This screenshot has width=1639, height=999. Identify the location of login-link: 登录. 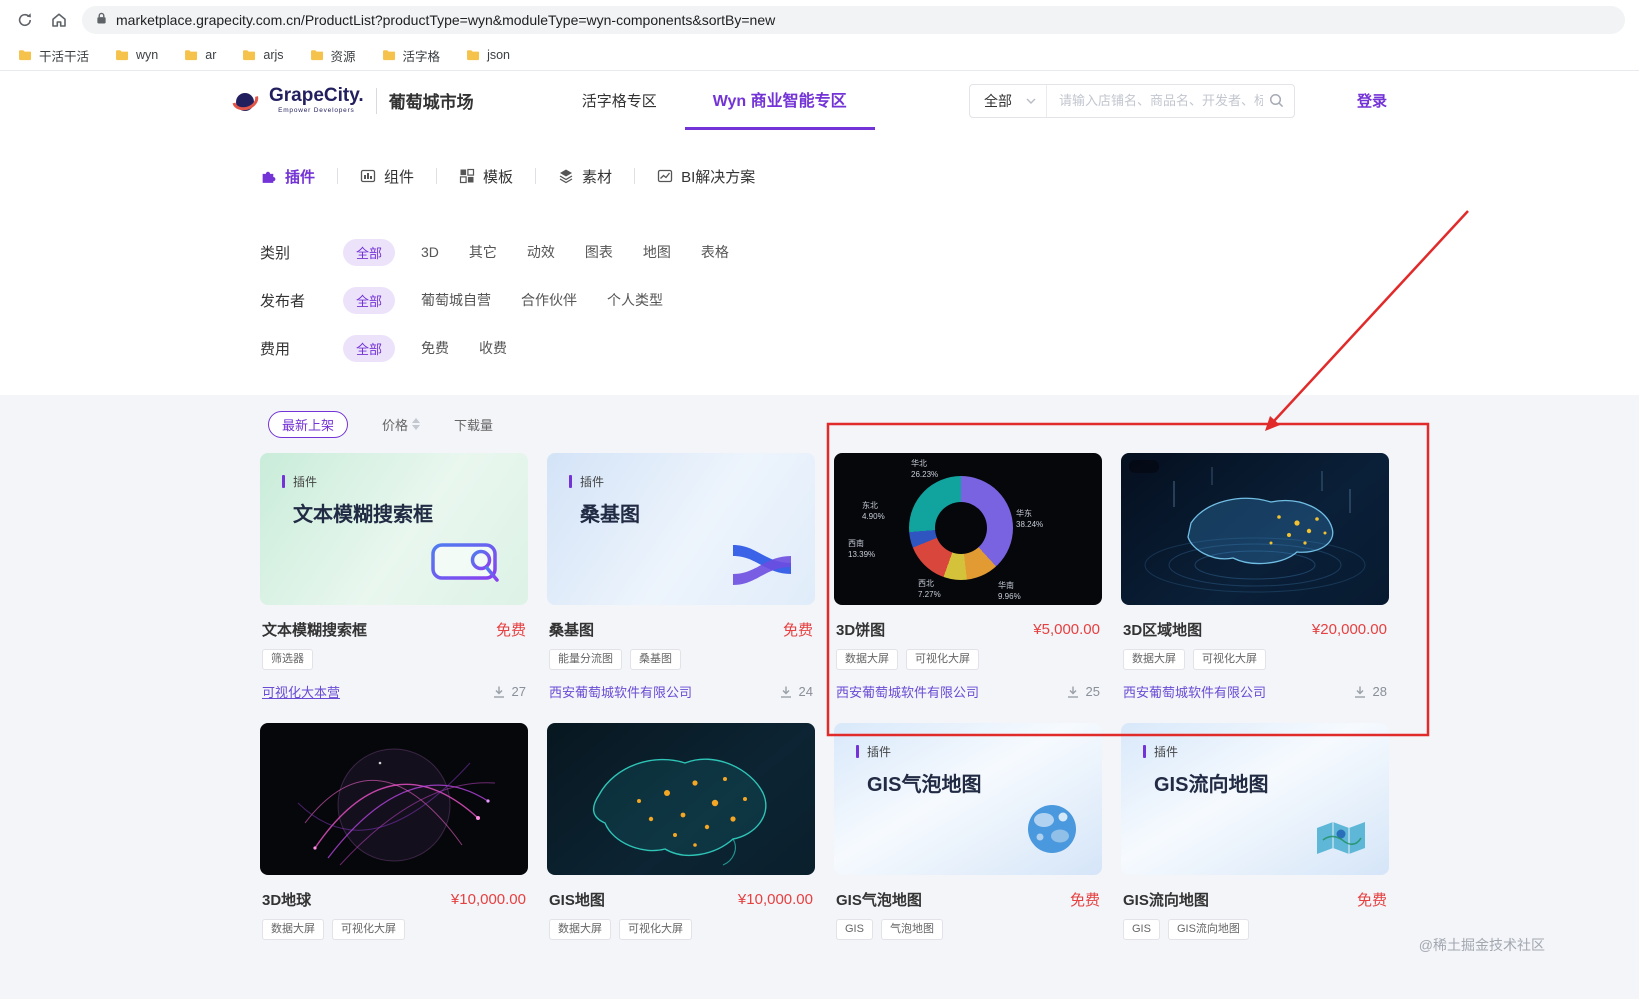
(1372, 100).